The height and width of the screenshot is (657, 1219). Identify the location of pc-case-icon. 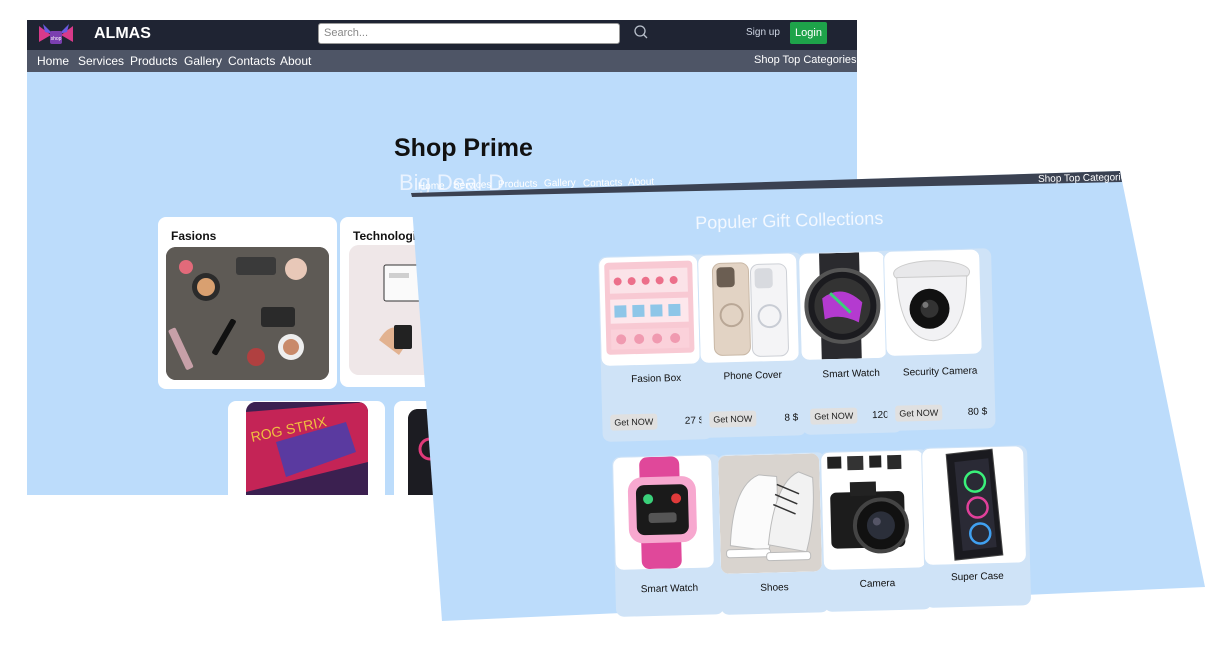
(974, 505).